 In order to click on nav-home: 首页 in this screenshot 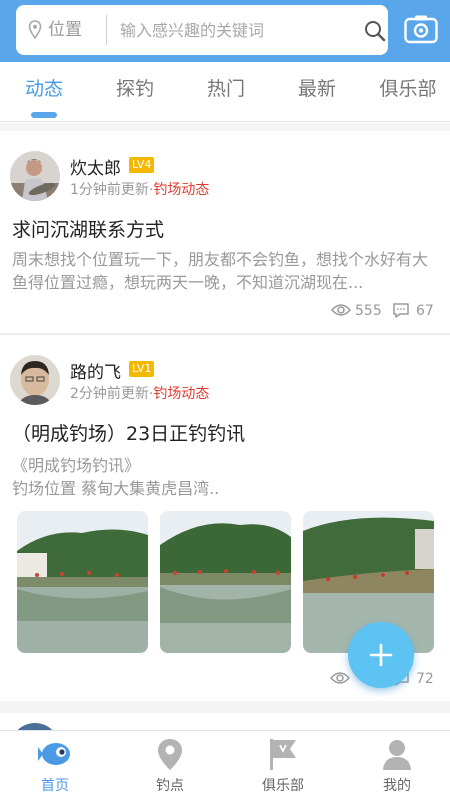, I will do `click(55, 765)`.